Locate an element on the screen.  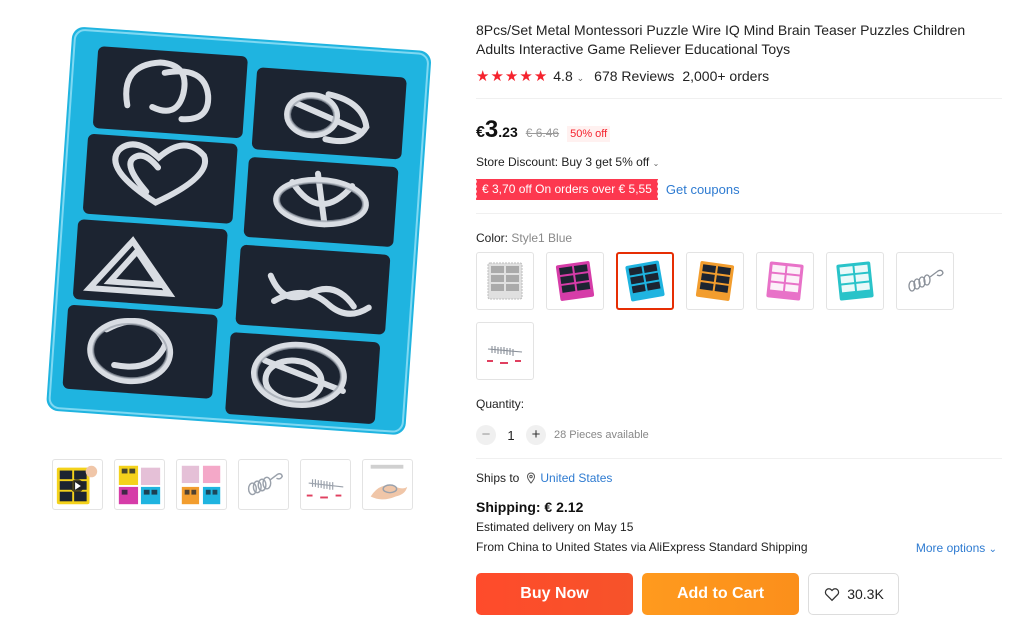
estimated-delivery: Estimated delivery on May 15 is located at coordinates (555, 527).